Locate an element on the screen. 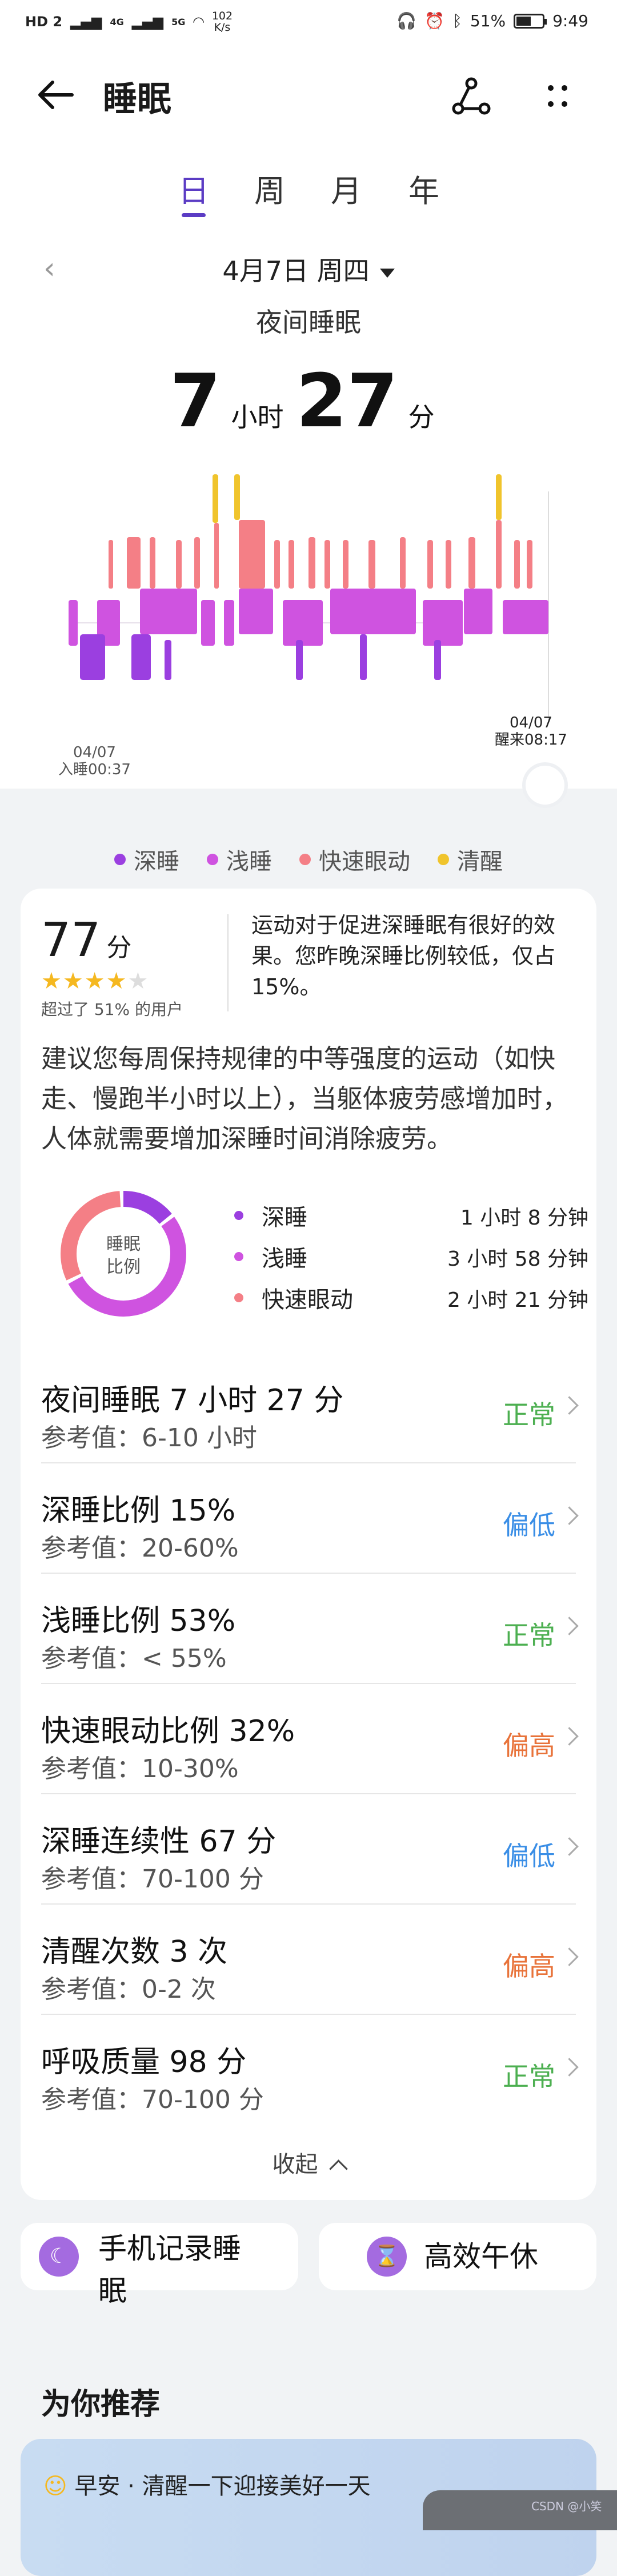 This screenshot has width=617, height=2576. score-stars: ★★★★★ is located at coordinates (95, 981).